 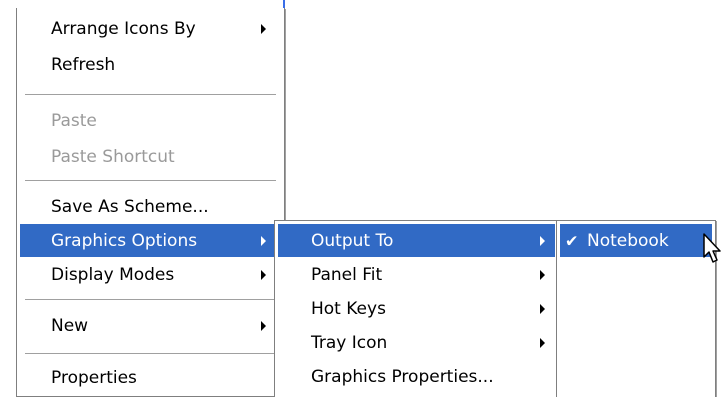 I want to click on menu-item-display-modes: Display Modes, so click(x=150, y=274).